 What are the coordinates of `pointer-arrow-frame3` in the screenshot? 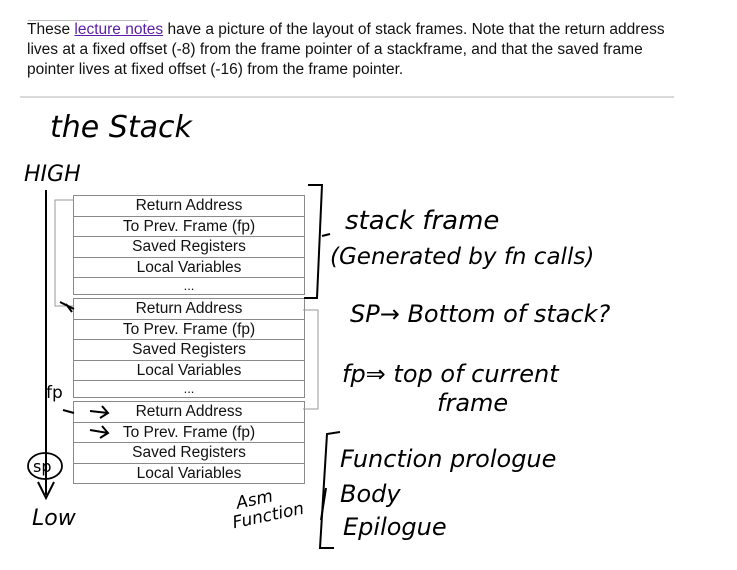 It's located at (86, 412).